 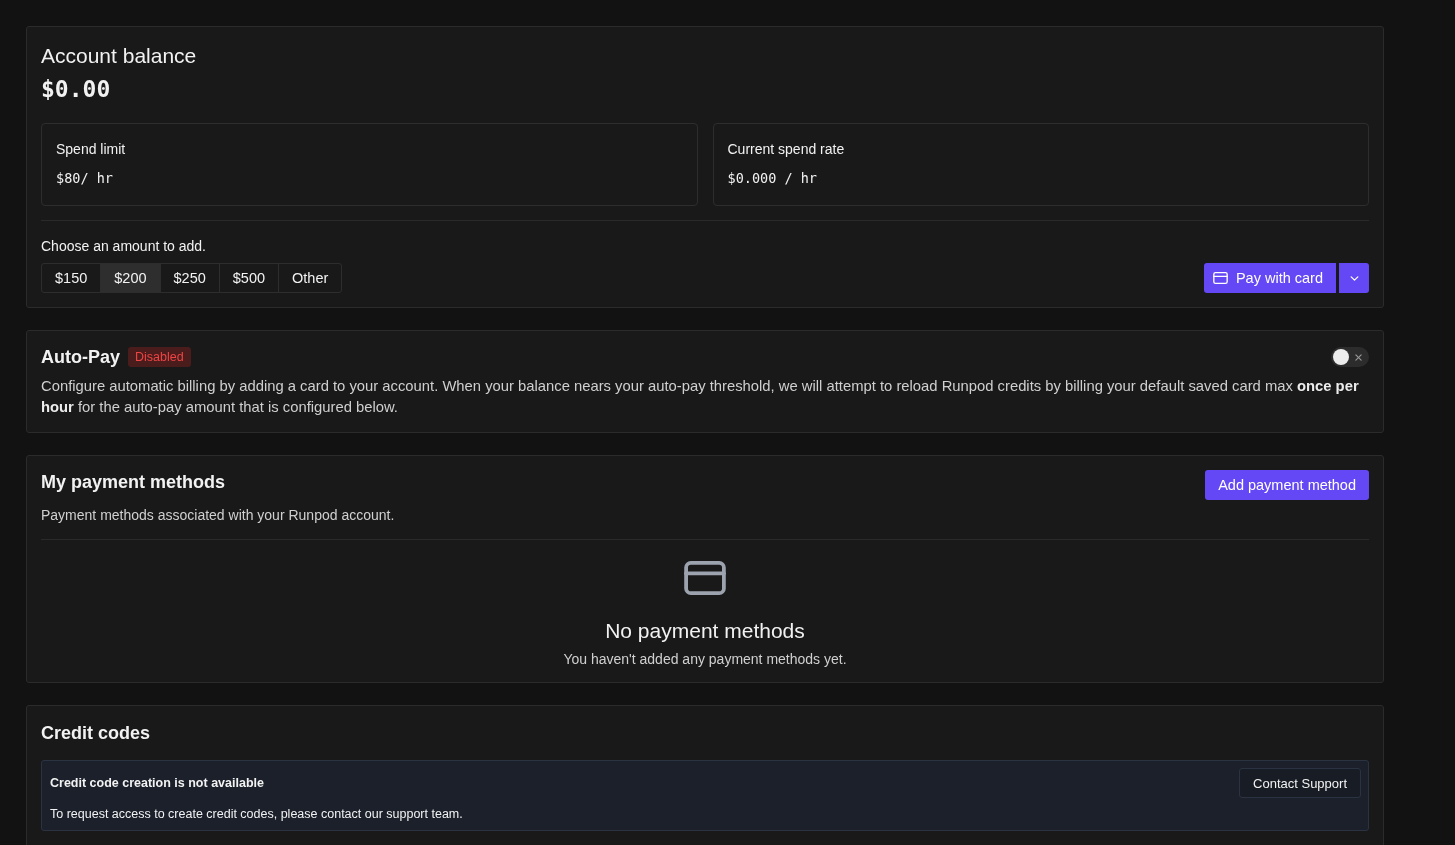 What do you see at coordinates (218, 515) in the screenshot?
I see `section-subtitle: Payment methods associated with your Runpod account.` at bounding box center [218, 515].